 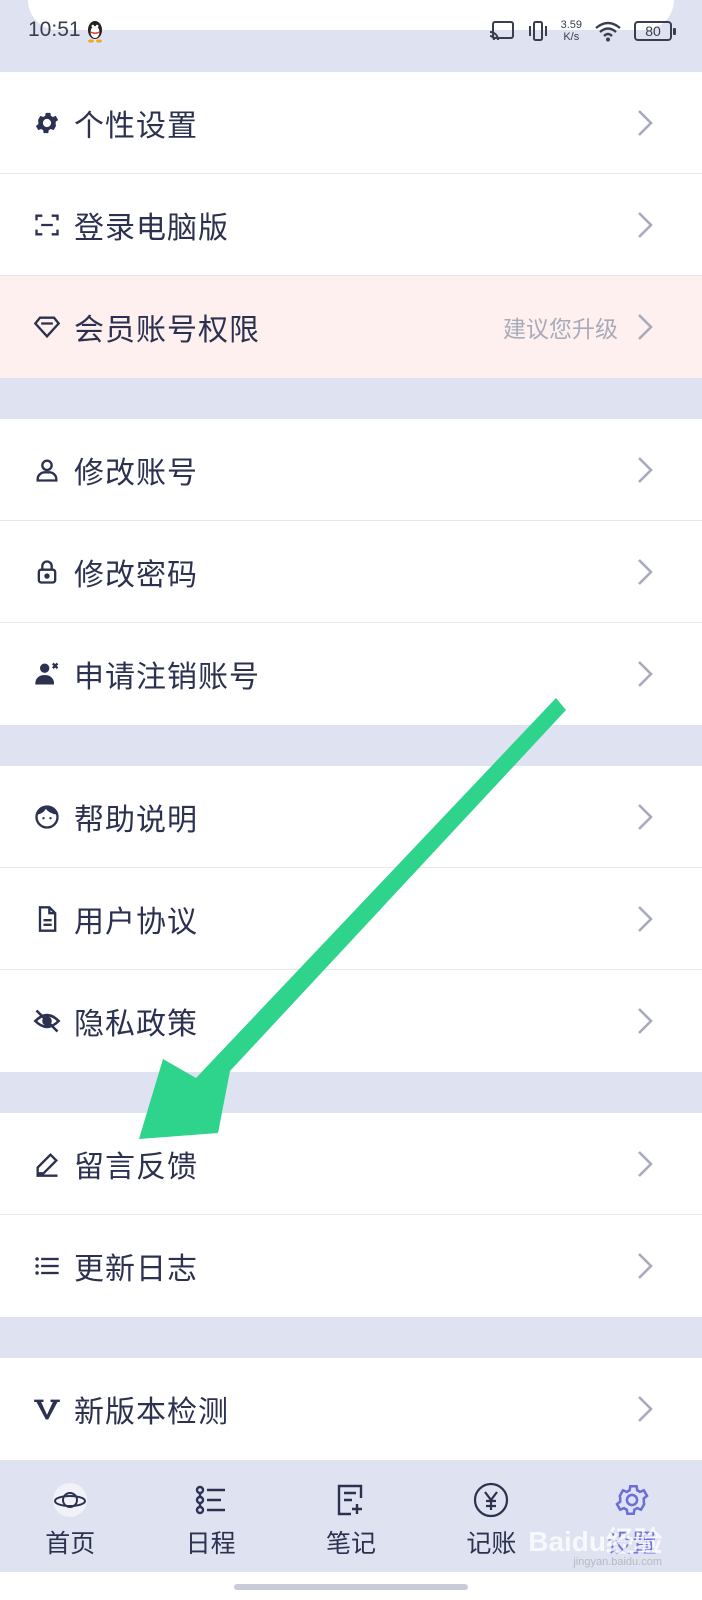 I want to click on qq-penguin-icon, so click(x=95, y=32).